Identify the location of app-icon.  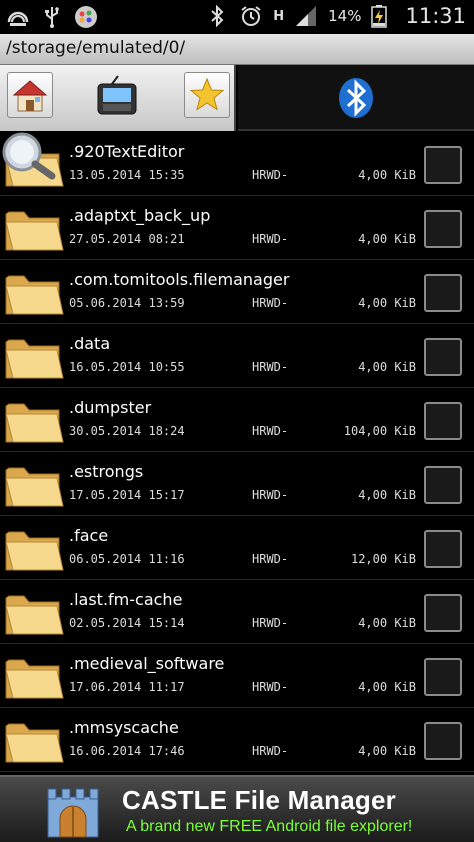
(86, 17).